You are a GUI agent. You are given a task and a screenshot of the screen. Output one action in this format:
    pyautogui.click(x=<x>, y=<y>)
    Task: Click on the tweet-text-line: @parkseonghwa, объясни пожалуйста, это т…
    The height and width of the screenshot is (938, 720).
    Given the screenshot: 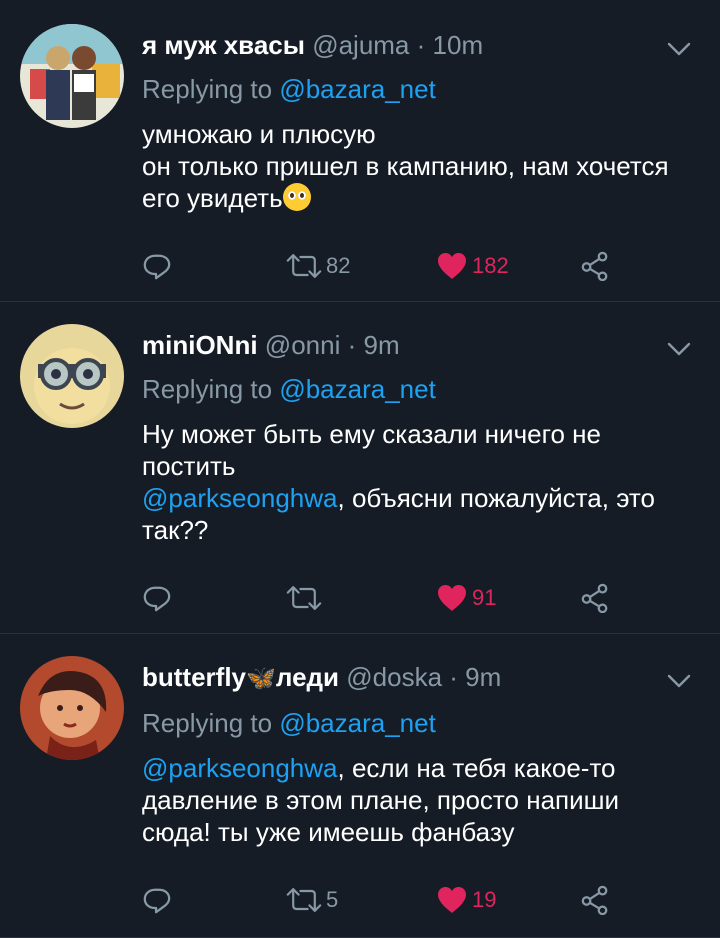 What is the action you would take?
    pyautogui.click(x=416, y=514)
    